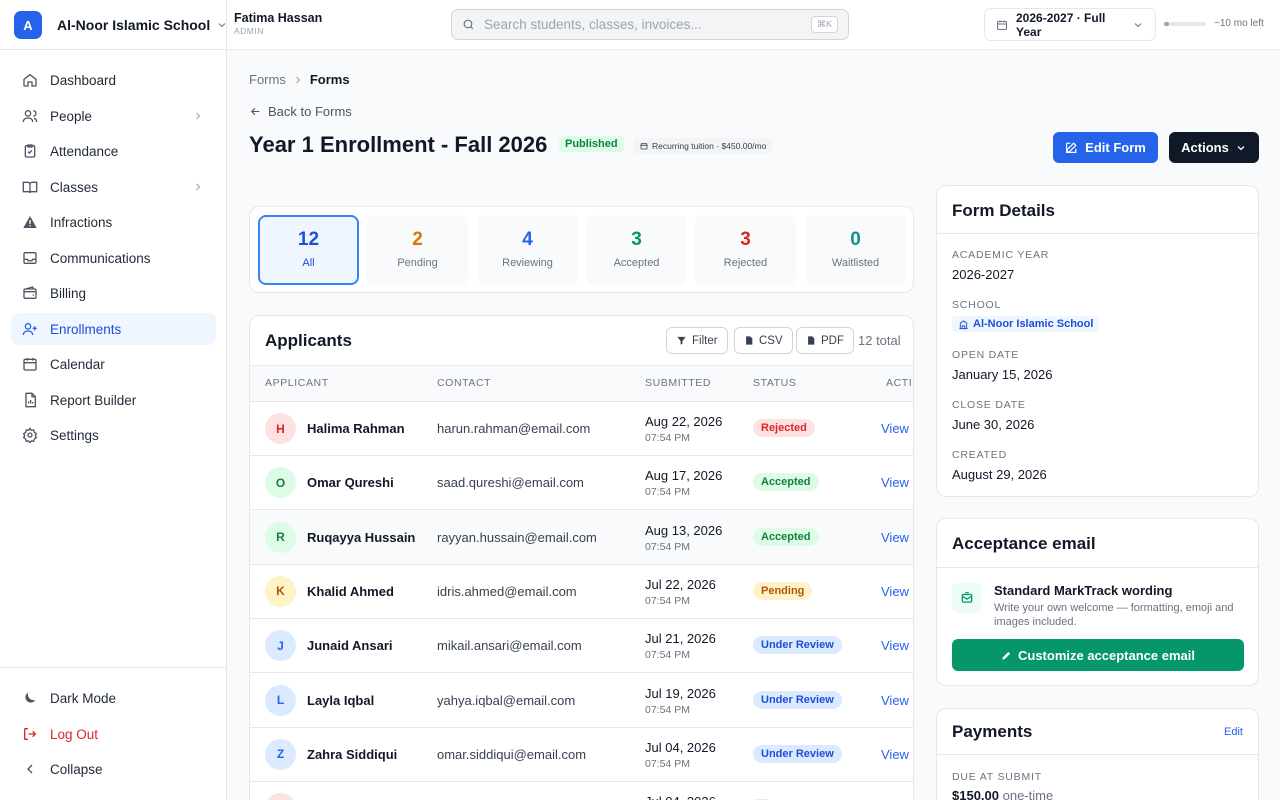 The width and height of the screenshot is (1280, 800). Describe the element at coordinates (300, 111) in the screenshot. I see `back-link: Back to Forms` at that location.